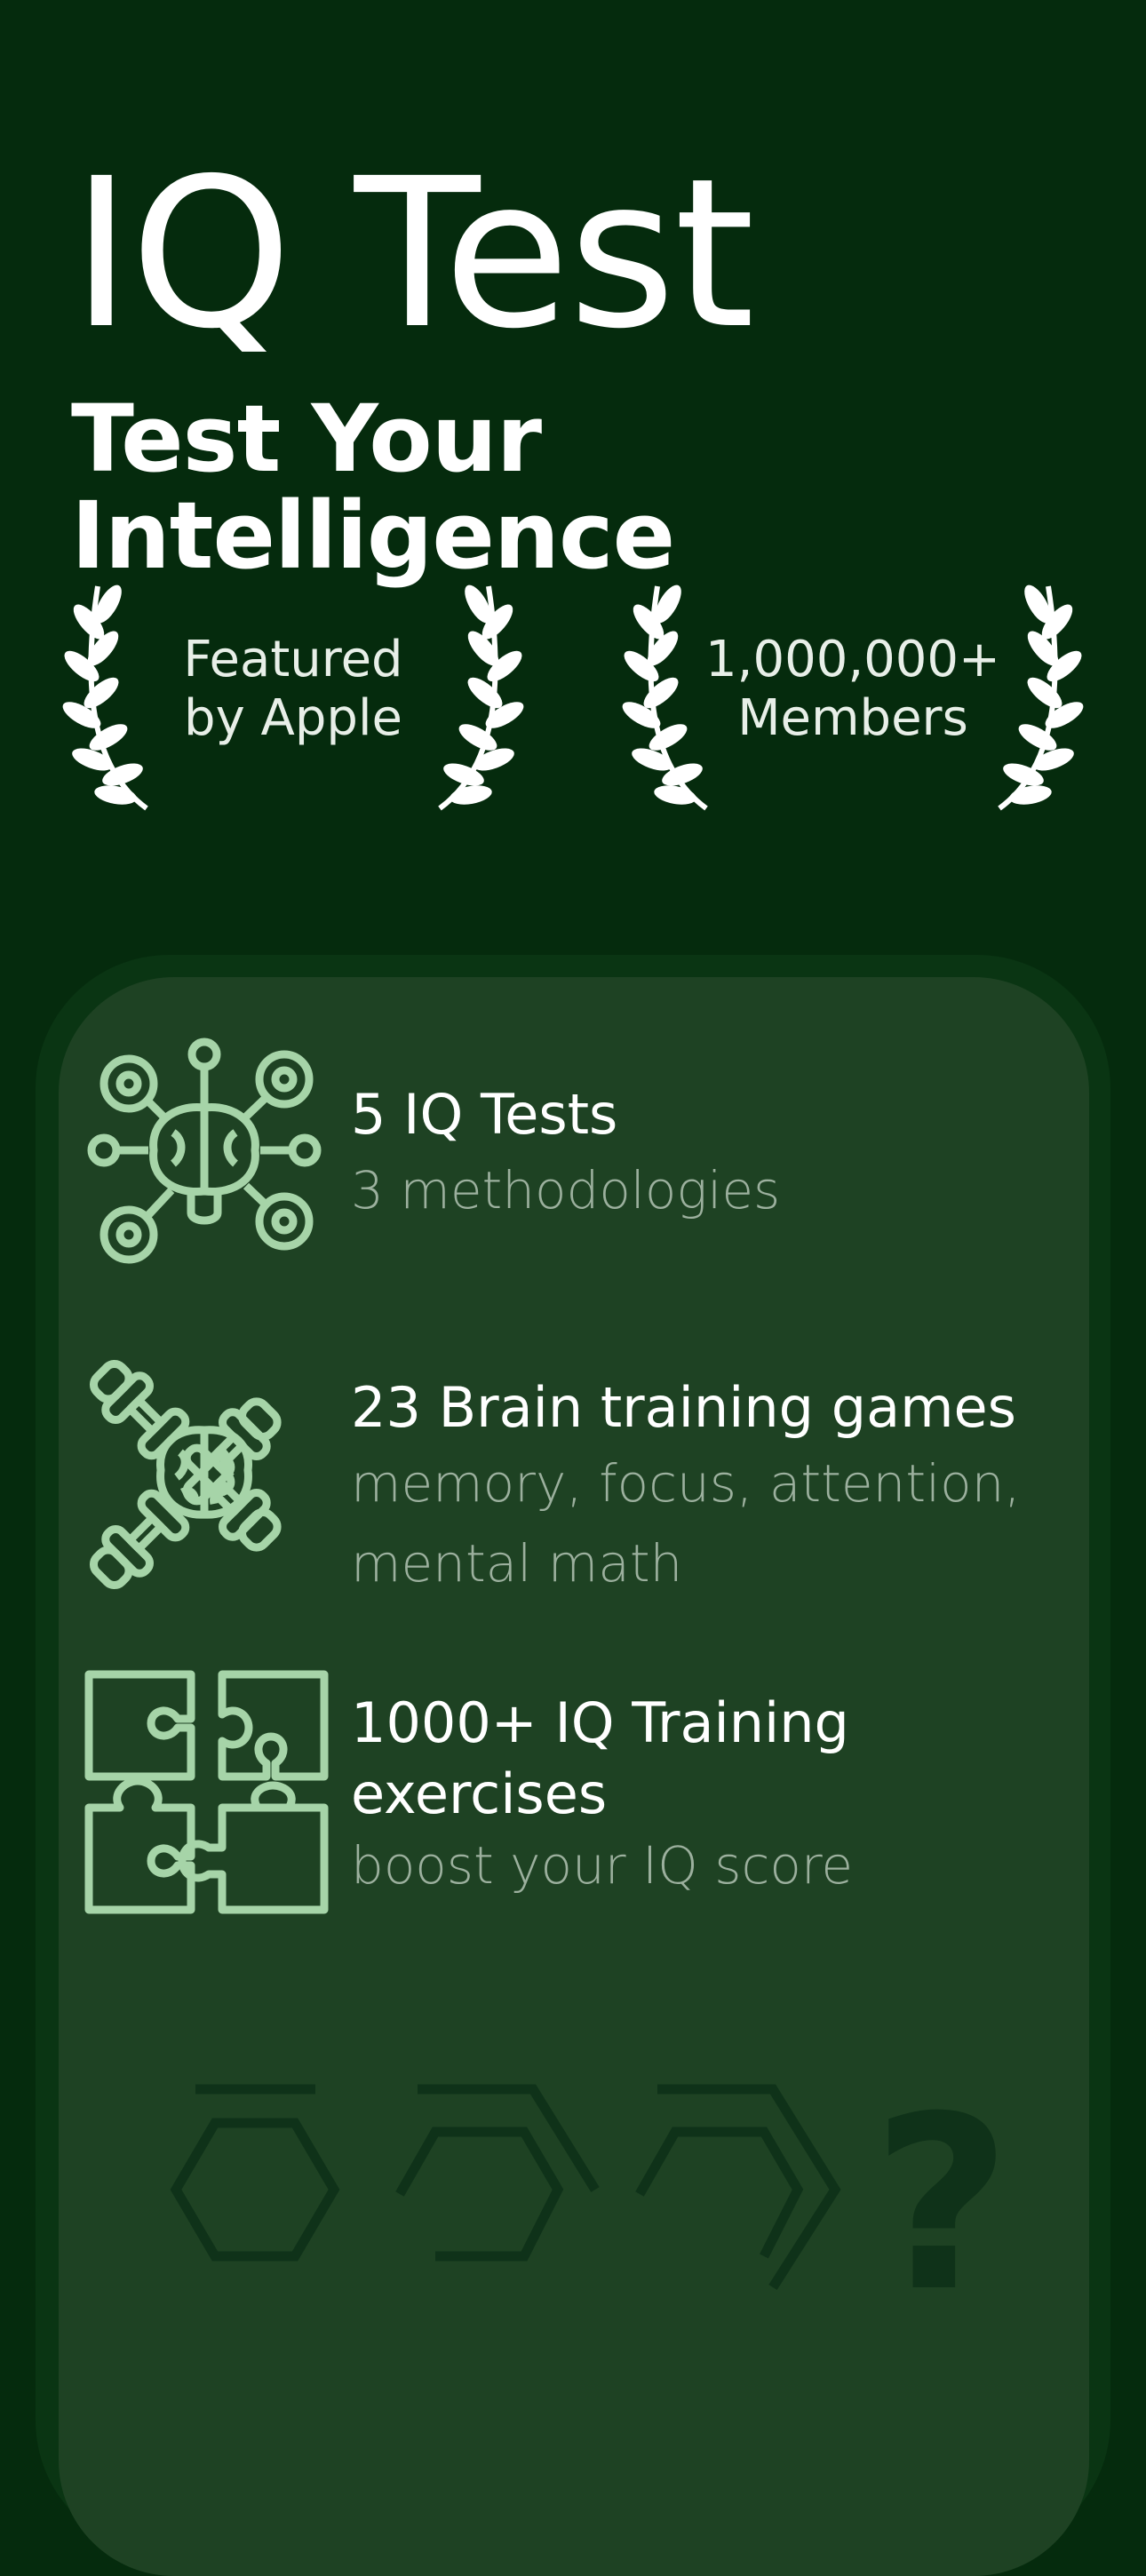 The image size is (1146, 2576). What do you see at coordinates (600, 1722) in the screenshot?
I see `feature-title-line-1: 1000+ IQ Training` at bounding box center [600, 1722].